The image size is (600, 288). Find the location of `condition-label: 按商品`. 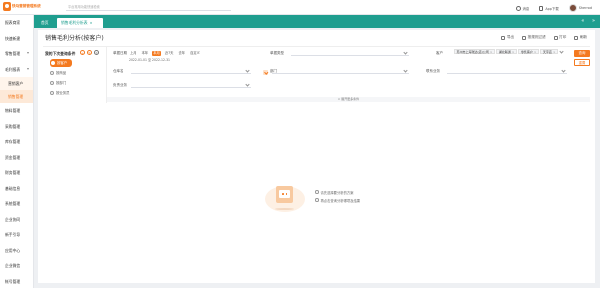

condition-label: 按商品 is located at coordinates (61, 73).